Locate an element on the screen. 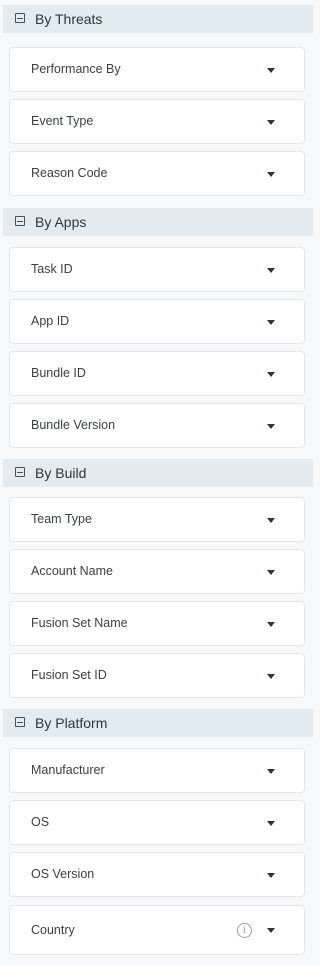  dropdown-label: App ID is located at coordinates (50, 321).